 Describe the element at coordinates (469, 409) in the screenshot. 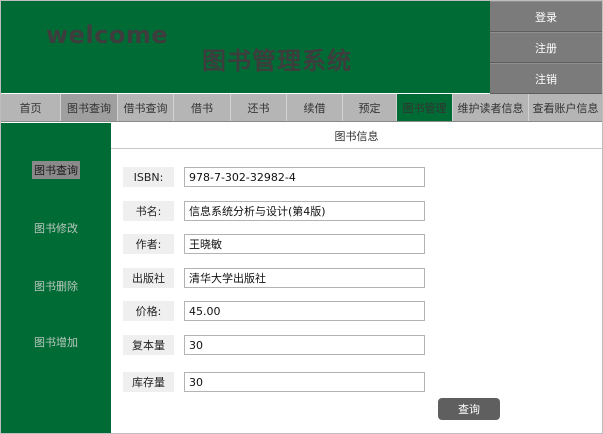

I see `query-button: 查询` at that location.